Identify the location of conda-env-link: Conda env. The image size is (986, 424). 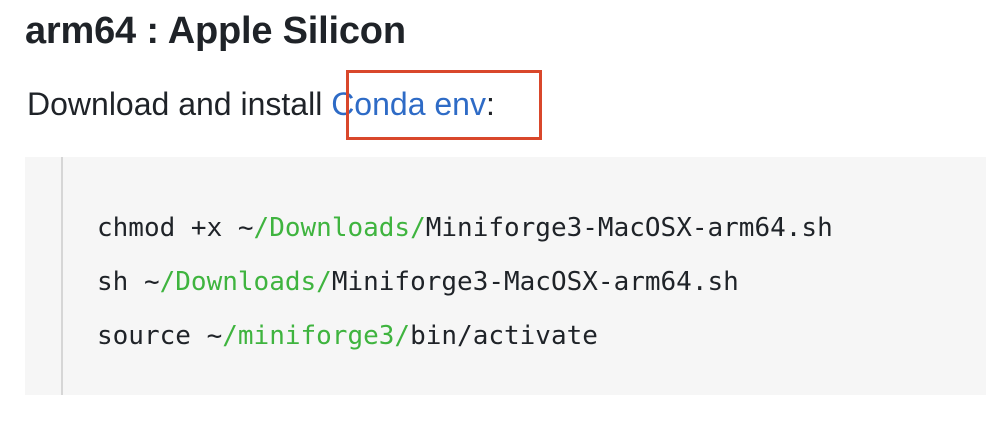
(408, 104).